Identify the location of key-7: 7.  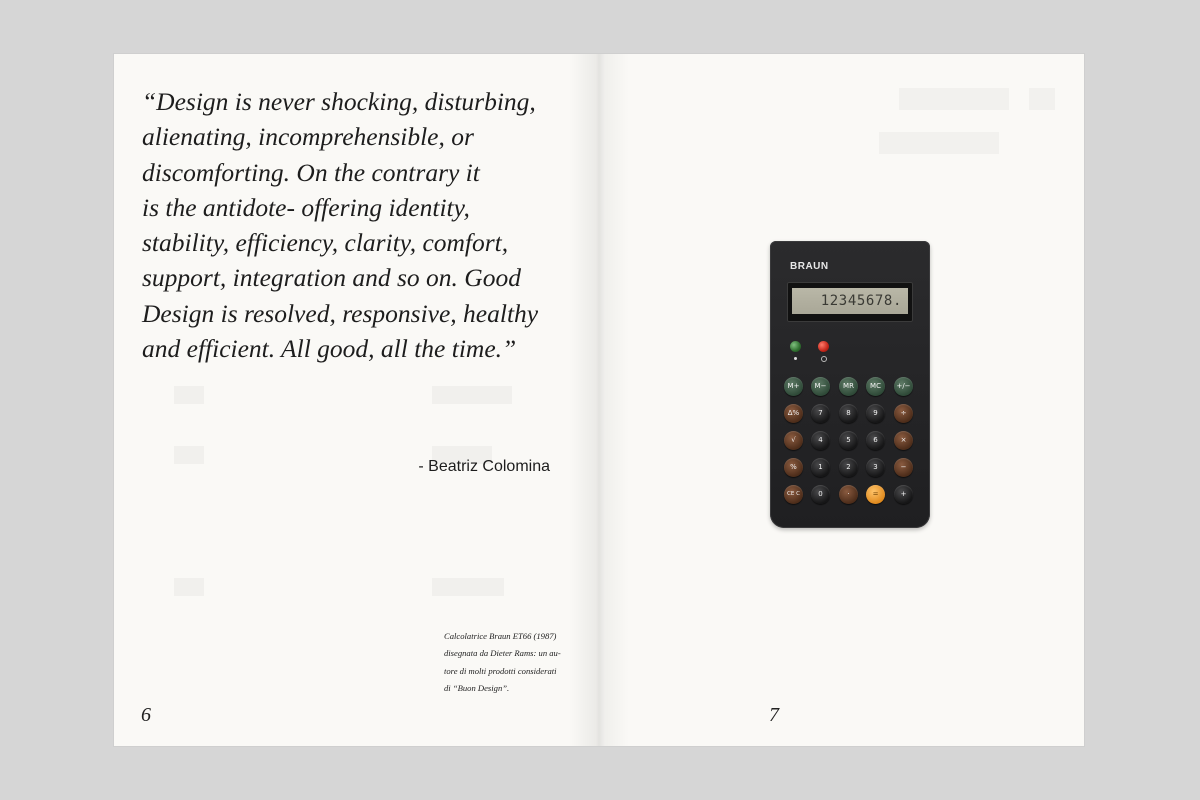
(820, 413).